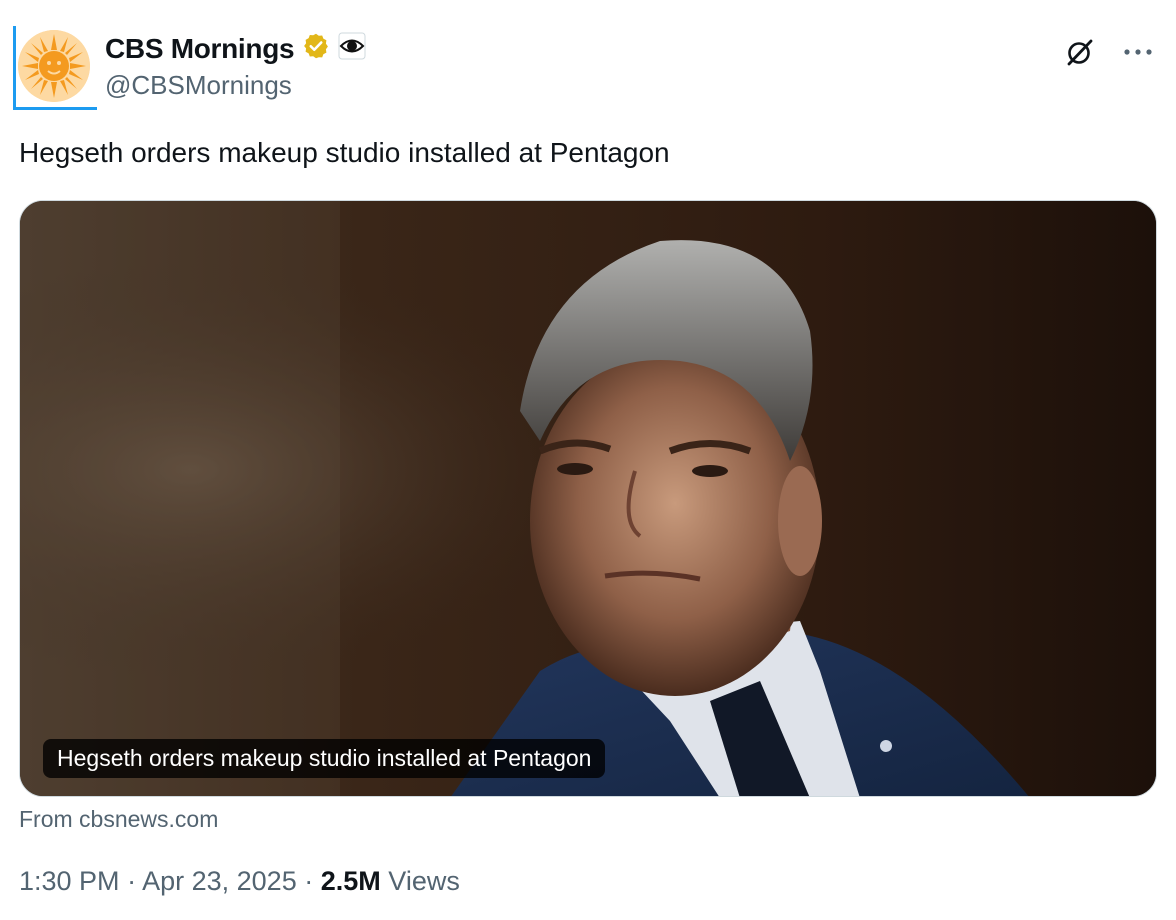  What do you see at coordinates (316, 48) in the screenshot?
I see `verified-badge-icon` at bounding box center [316, 48].